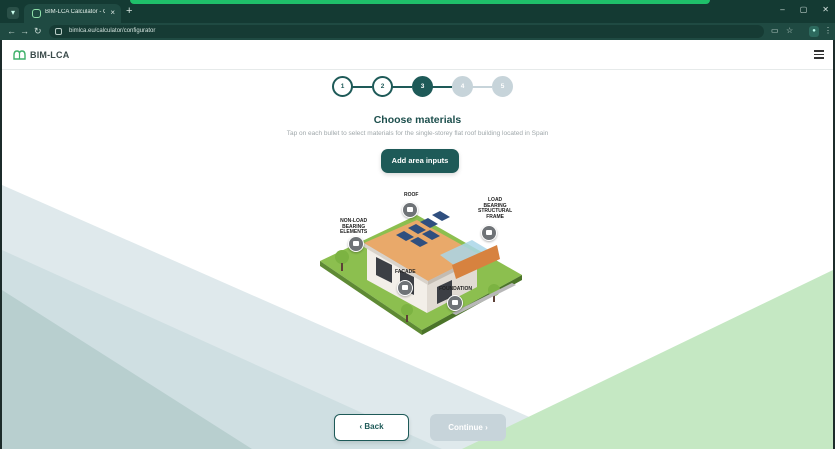 This screenshot has height=449, width=835. I want to click on load-bearing-hotspot-icon, so click(489, 233).